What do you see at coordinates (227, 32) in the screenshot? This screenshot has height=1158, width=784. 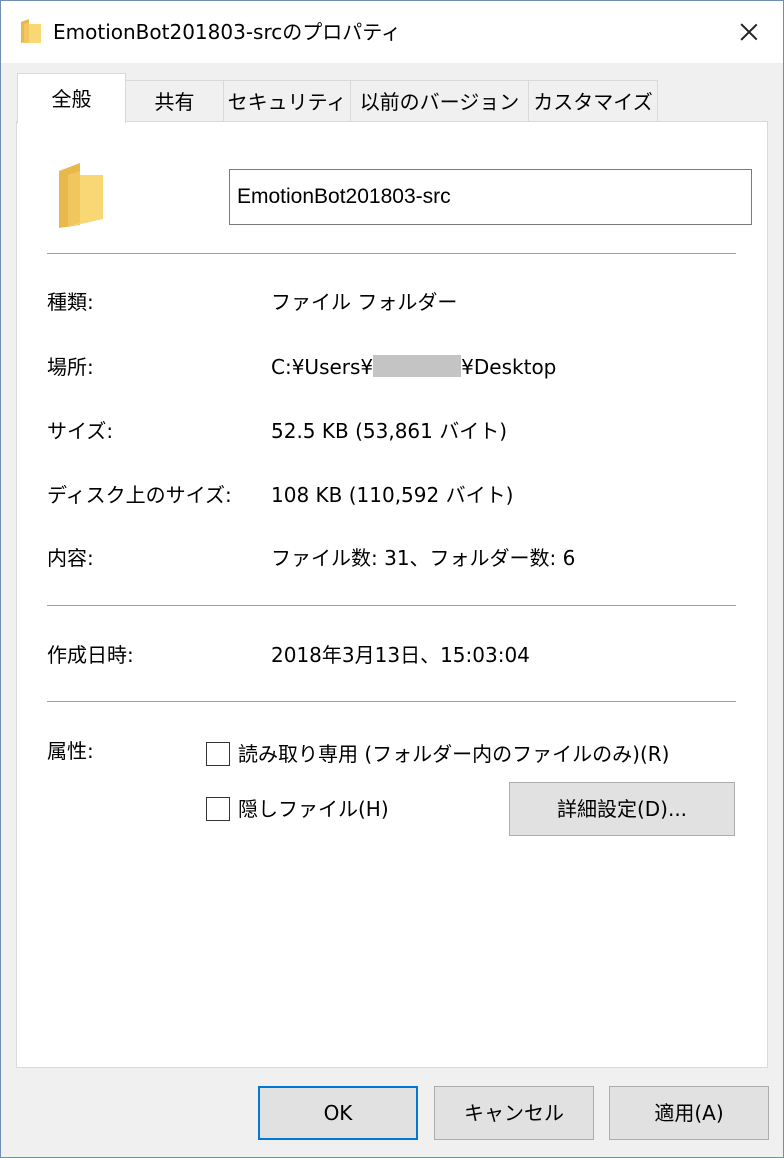 I see `window-title: EmotionBot201803-srcのプロパティ` at bounding box center [227, 32].